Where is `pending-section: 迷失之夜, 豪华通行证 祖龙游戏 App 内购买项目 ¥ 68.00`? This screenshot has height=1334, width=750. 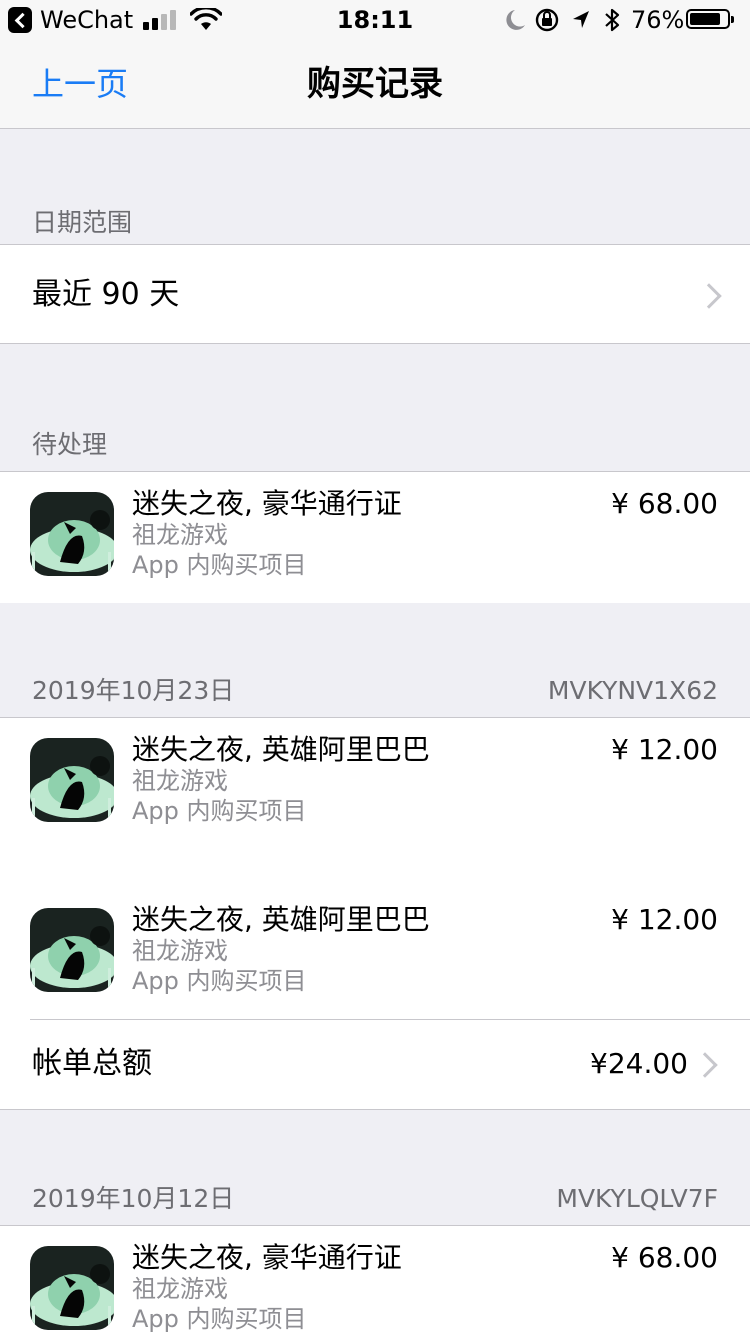
pending-section: 迷失之夜, 豪华通行证 祖龙游戏 App 内购买项目 ¥ 68.00 is located at coordinates (375, 537).